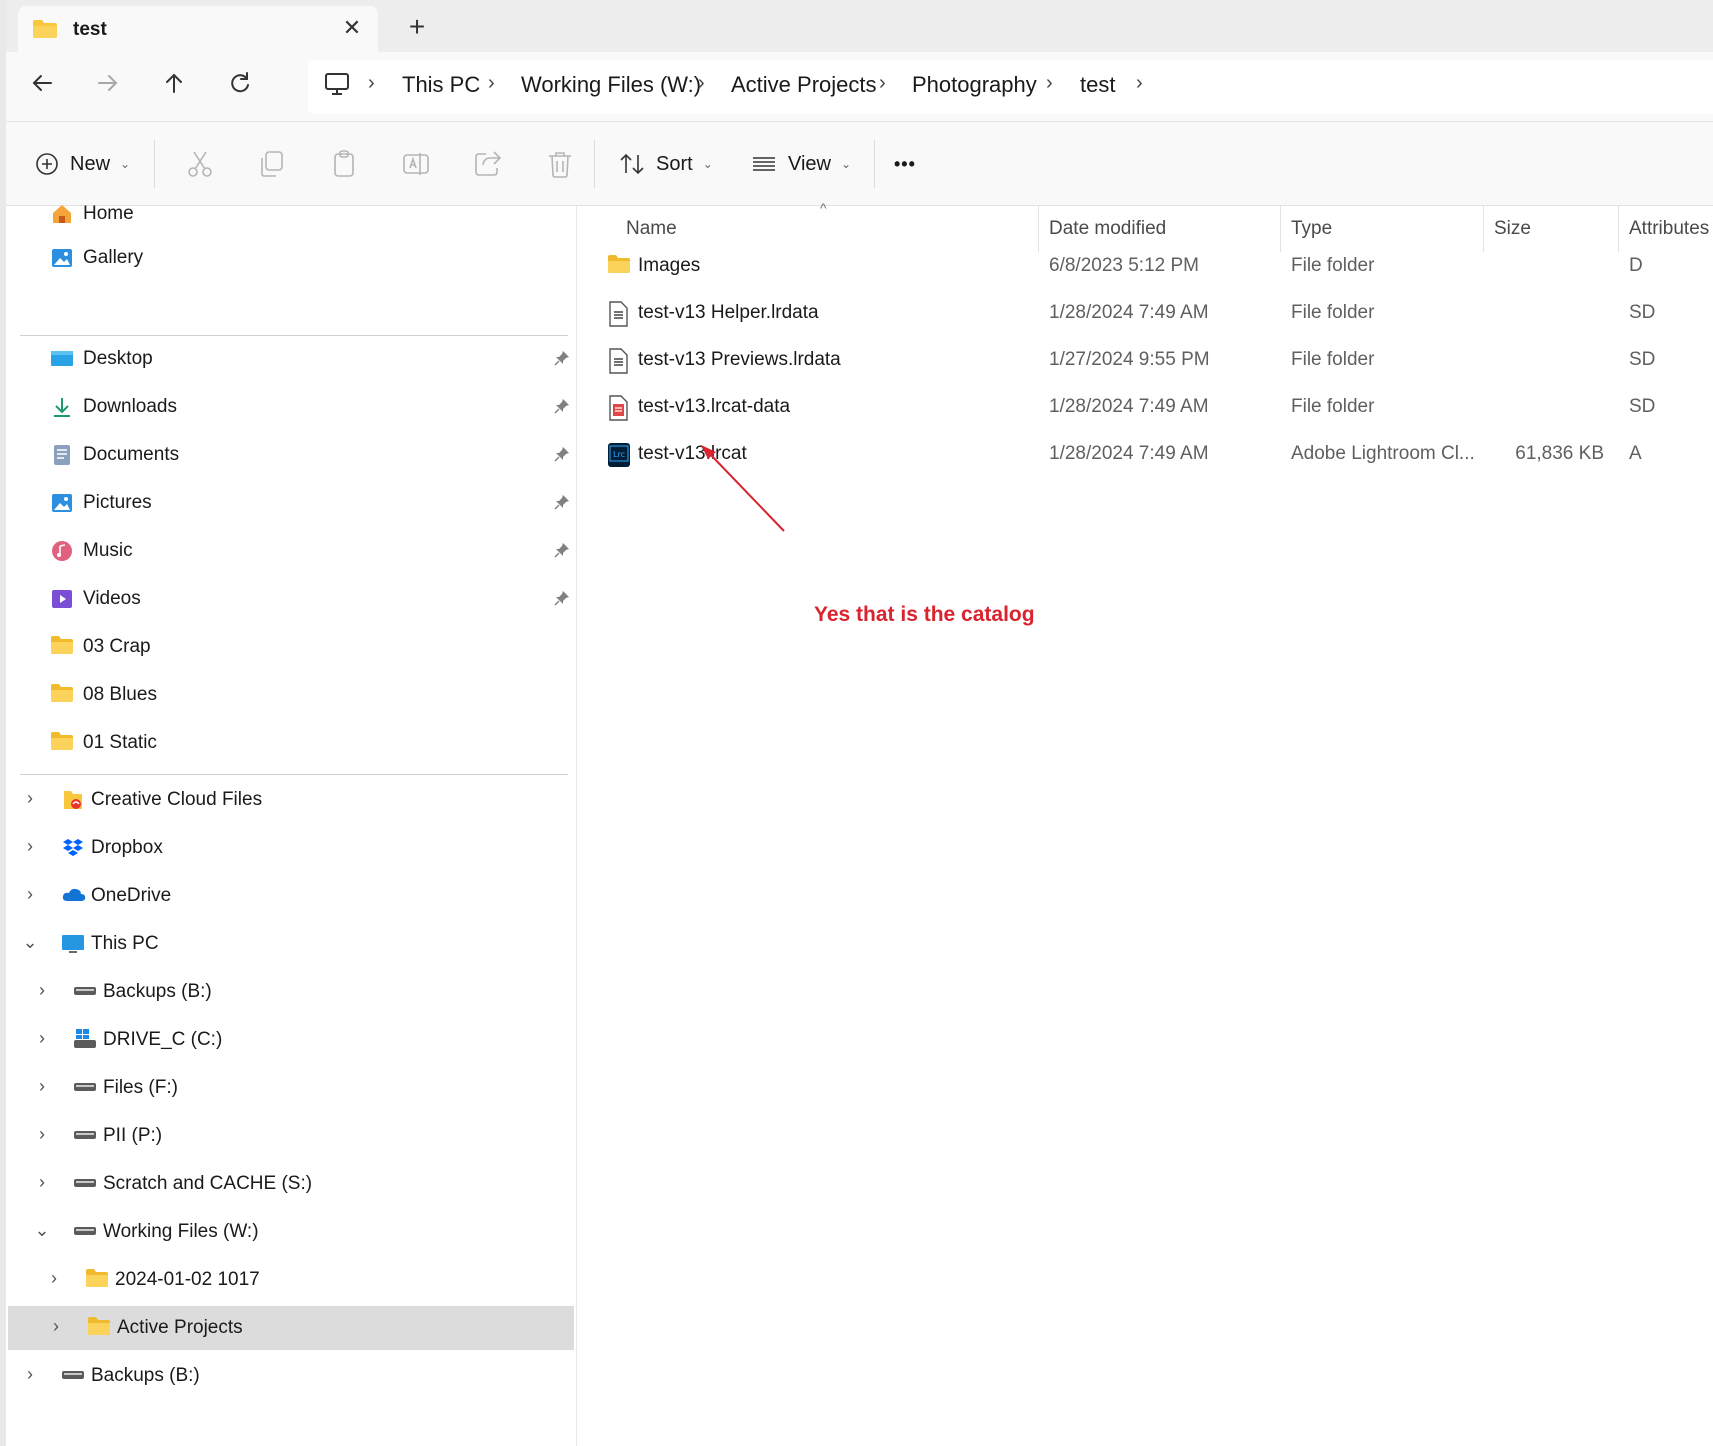 This screenshot has width=1713, height=1446. What do you see at coordinates (291, 695) in the screenshot?
I see `sidebar-item-08-blues: 08 Blues` at bounding box center [291, 695].